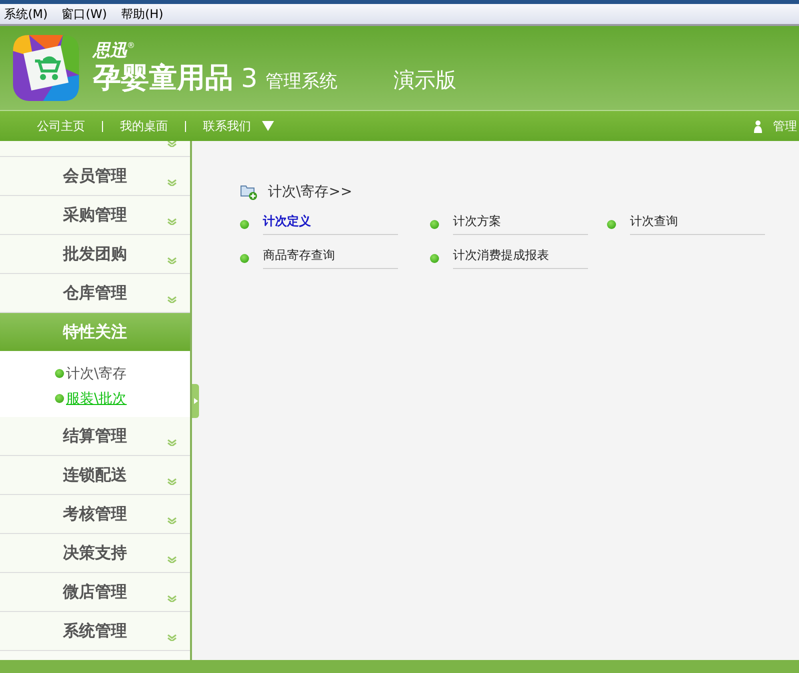 The height and width of the screenshot is (673, 799). What do you see at coordinates (268, 126) in the screenshot?
I see `dropdown-icon` at bounding box center [268, 126].